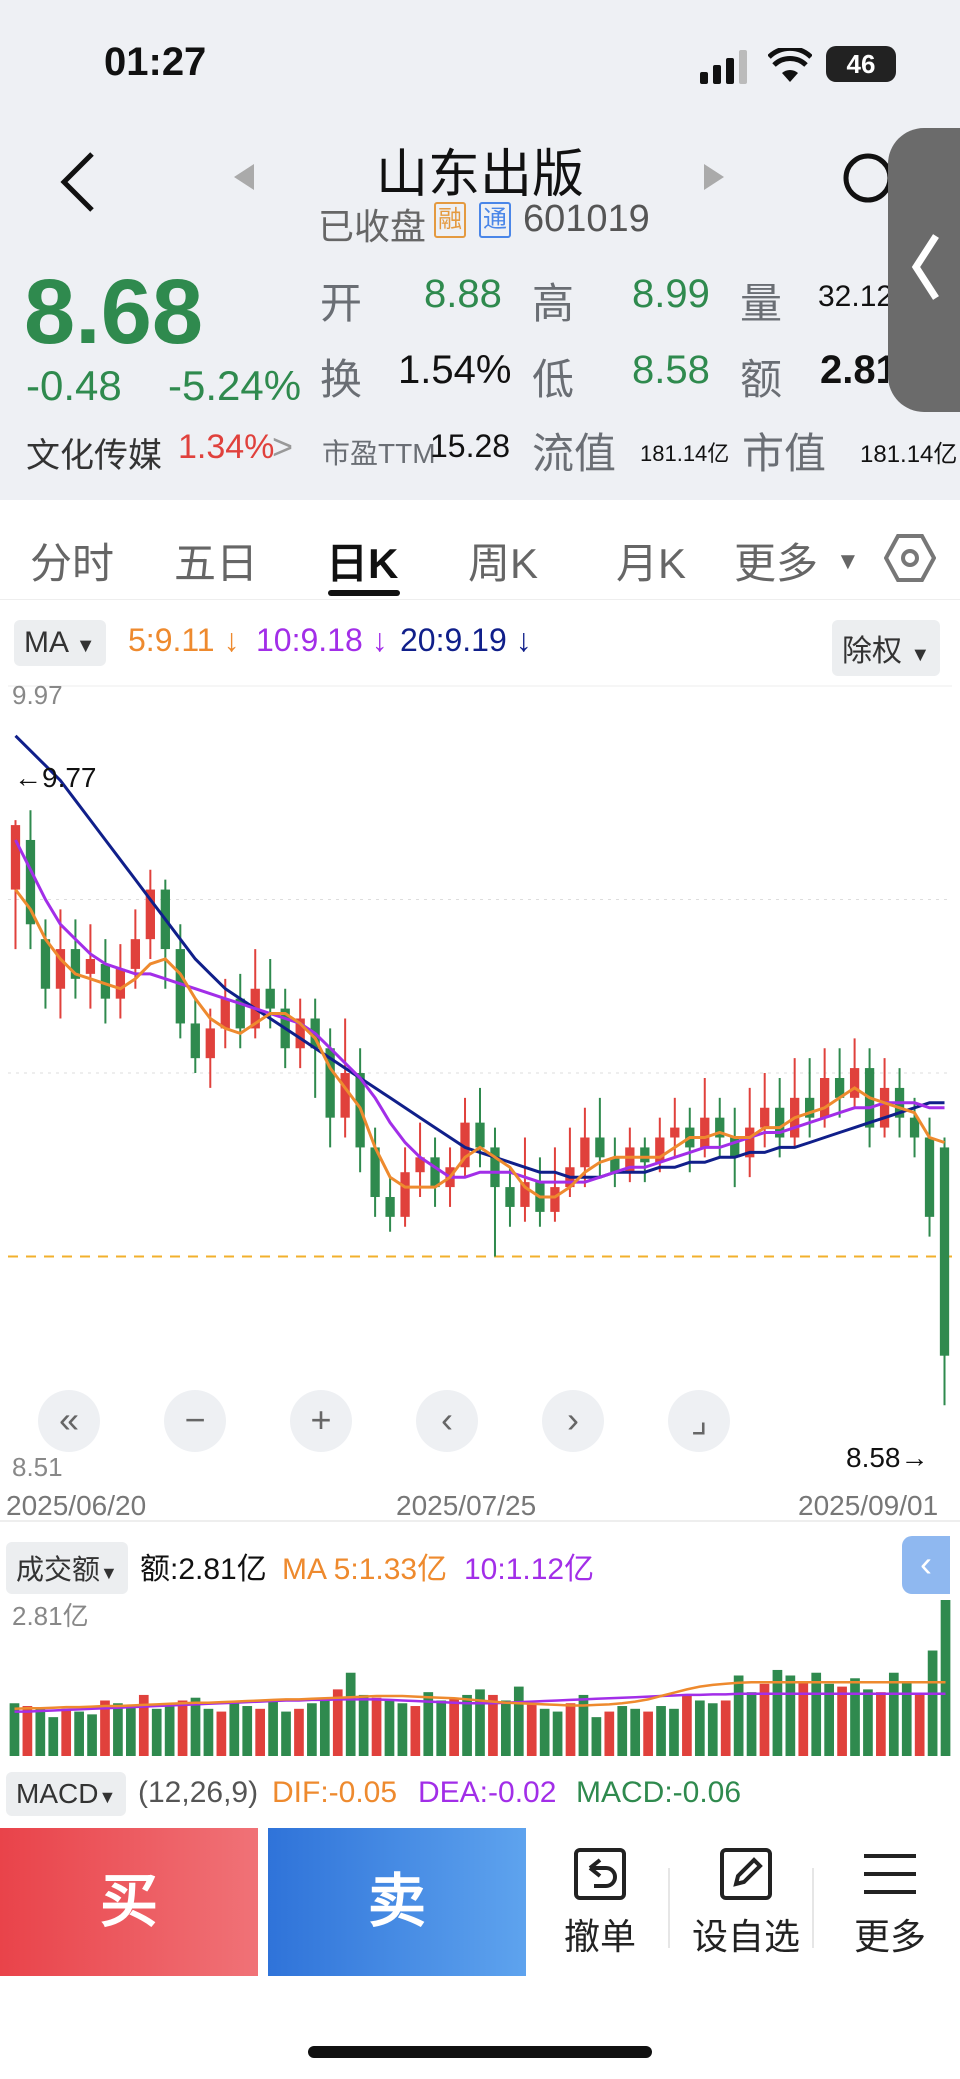  What do you see at coordinates (470, 446) in the screenshot?
I see `pe-value: 15.28` at bounding box center [470, 446].